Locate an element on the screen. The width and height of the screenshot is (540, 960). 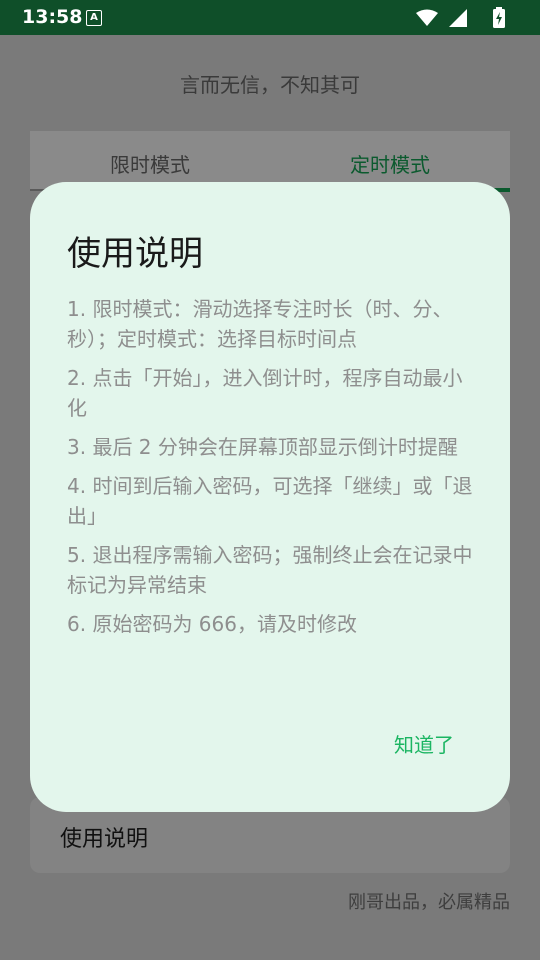
got-it-button: 知道了 is located at coordinates (424, 743).